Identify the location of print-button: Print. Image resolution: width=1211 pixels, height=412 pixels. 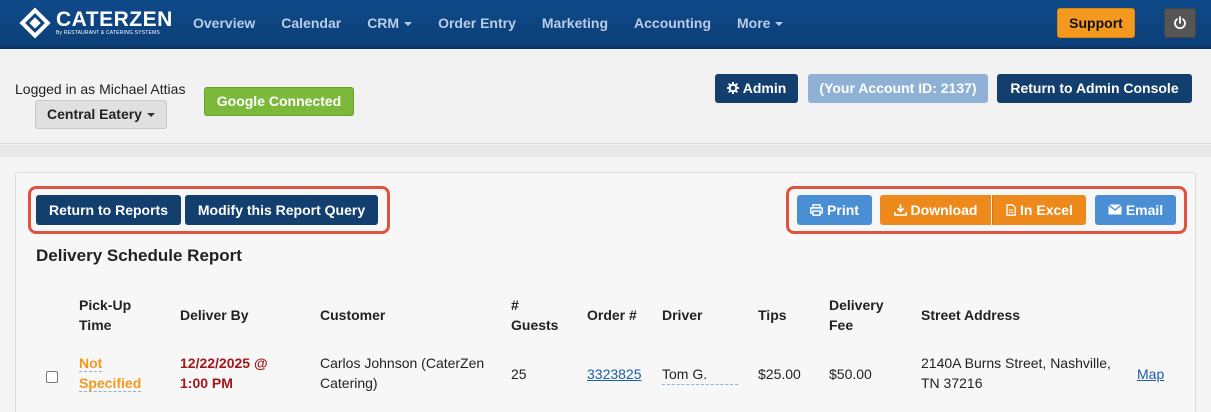
(834, 210).